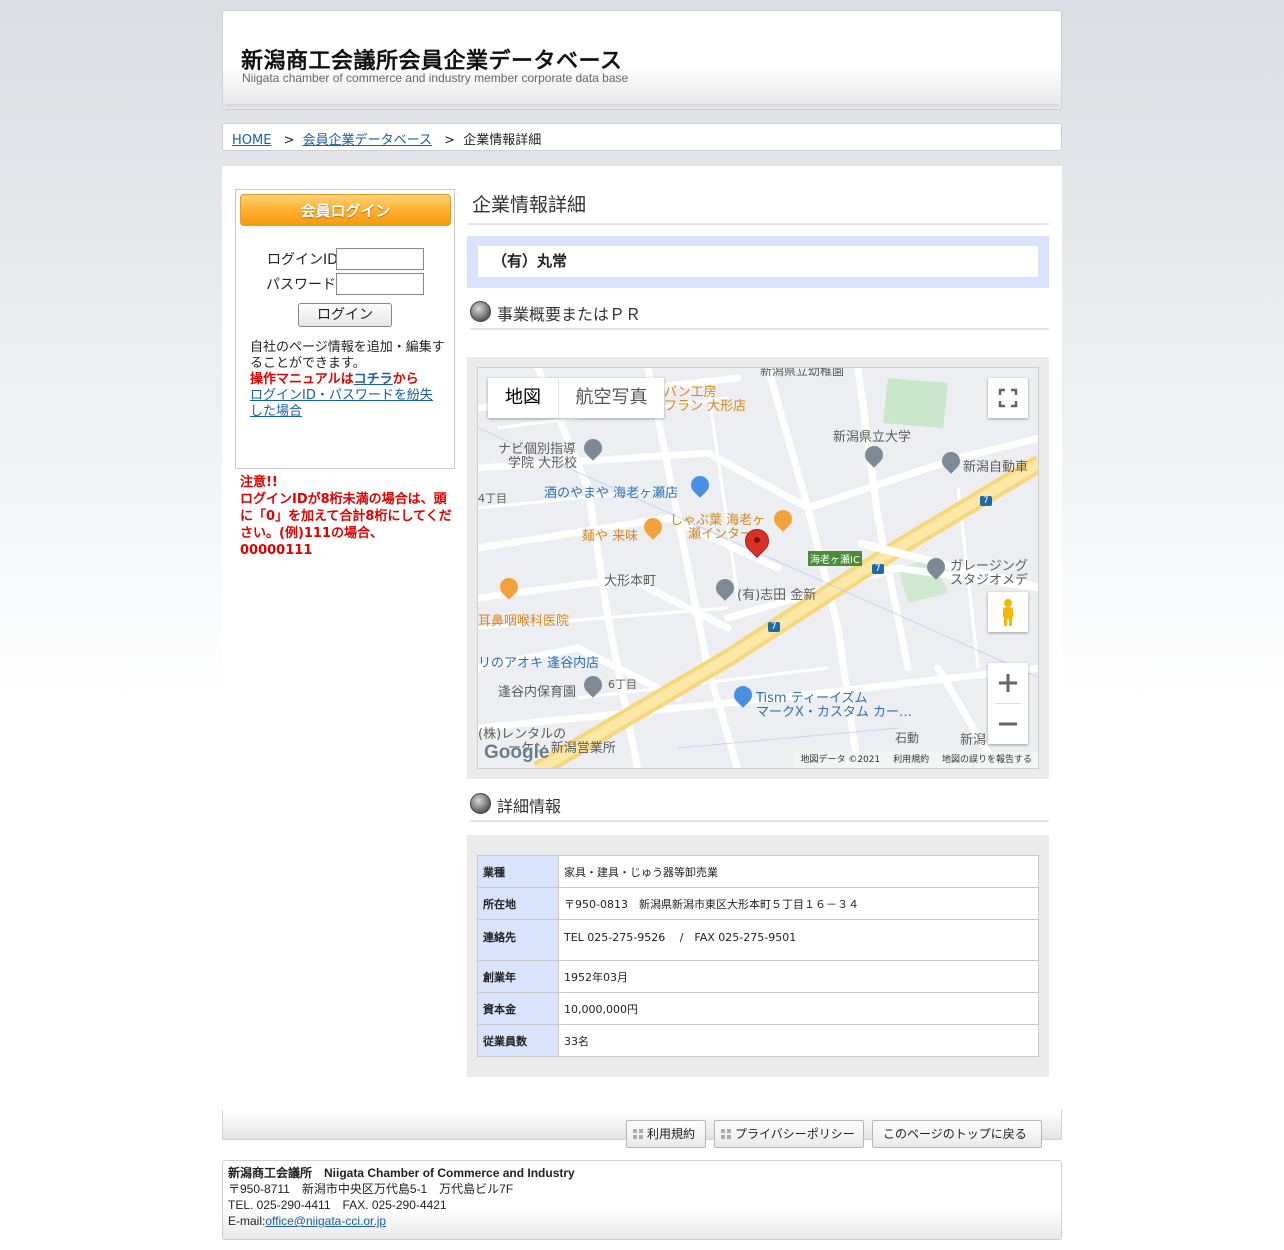 This screenshot has height=1250, width=1284. I want to click on row-value-industry: 家具・建具・じゅう器等卸売業, so click(798, 871).